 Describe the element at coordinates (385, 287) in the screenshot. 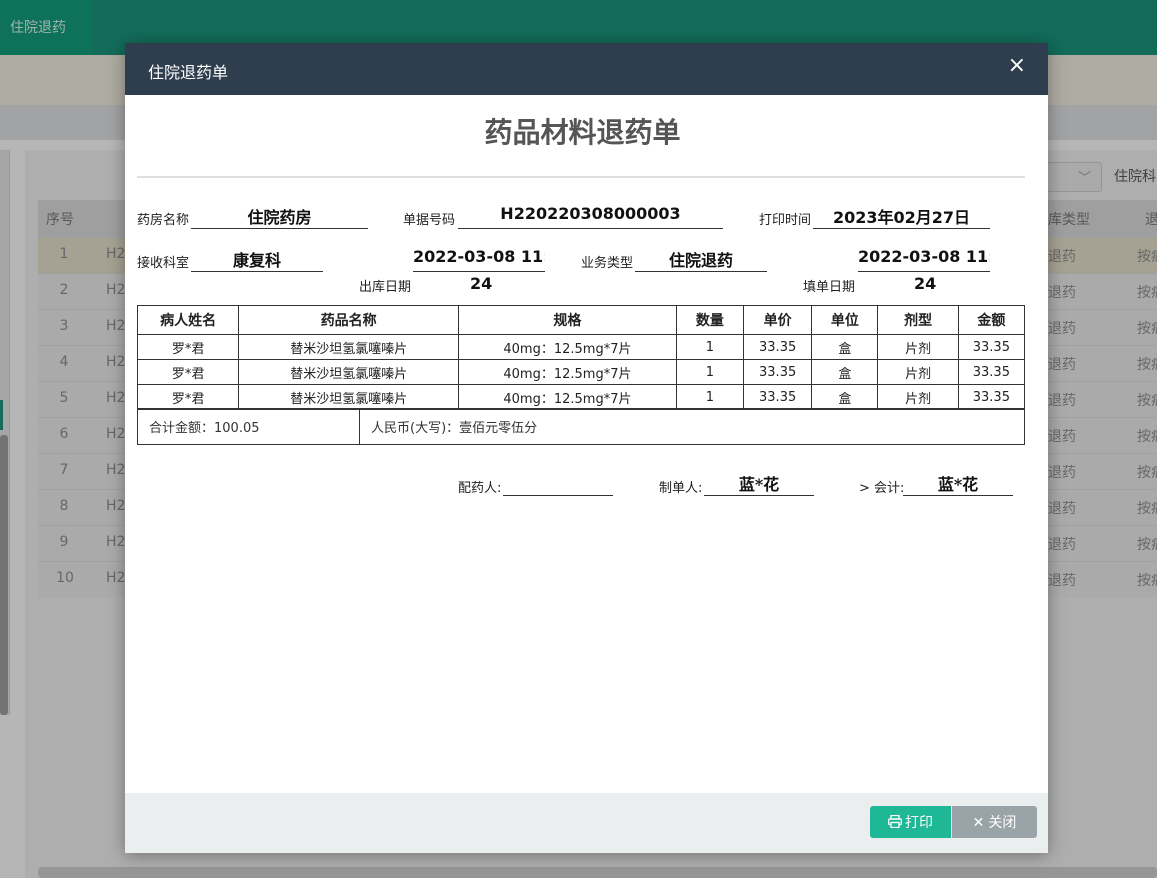

I see `out-date-label: 出库日期` at that location.